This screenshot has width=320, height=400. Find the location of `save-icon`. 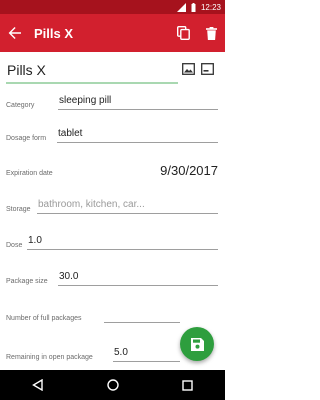

save-icon is located at coordinates (197, 344).